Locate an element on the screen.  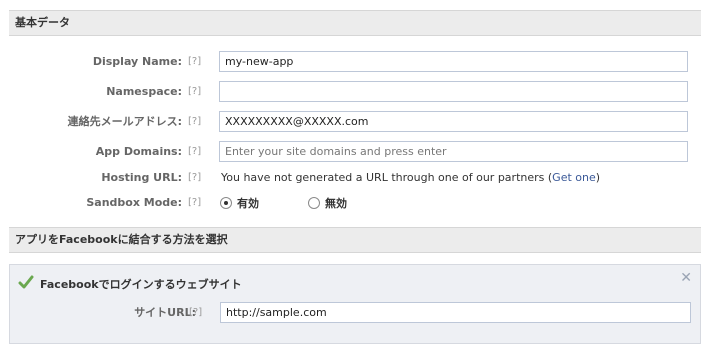
sandbox-disabled-radio: 無効 is located at coordinates (327, 203).